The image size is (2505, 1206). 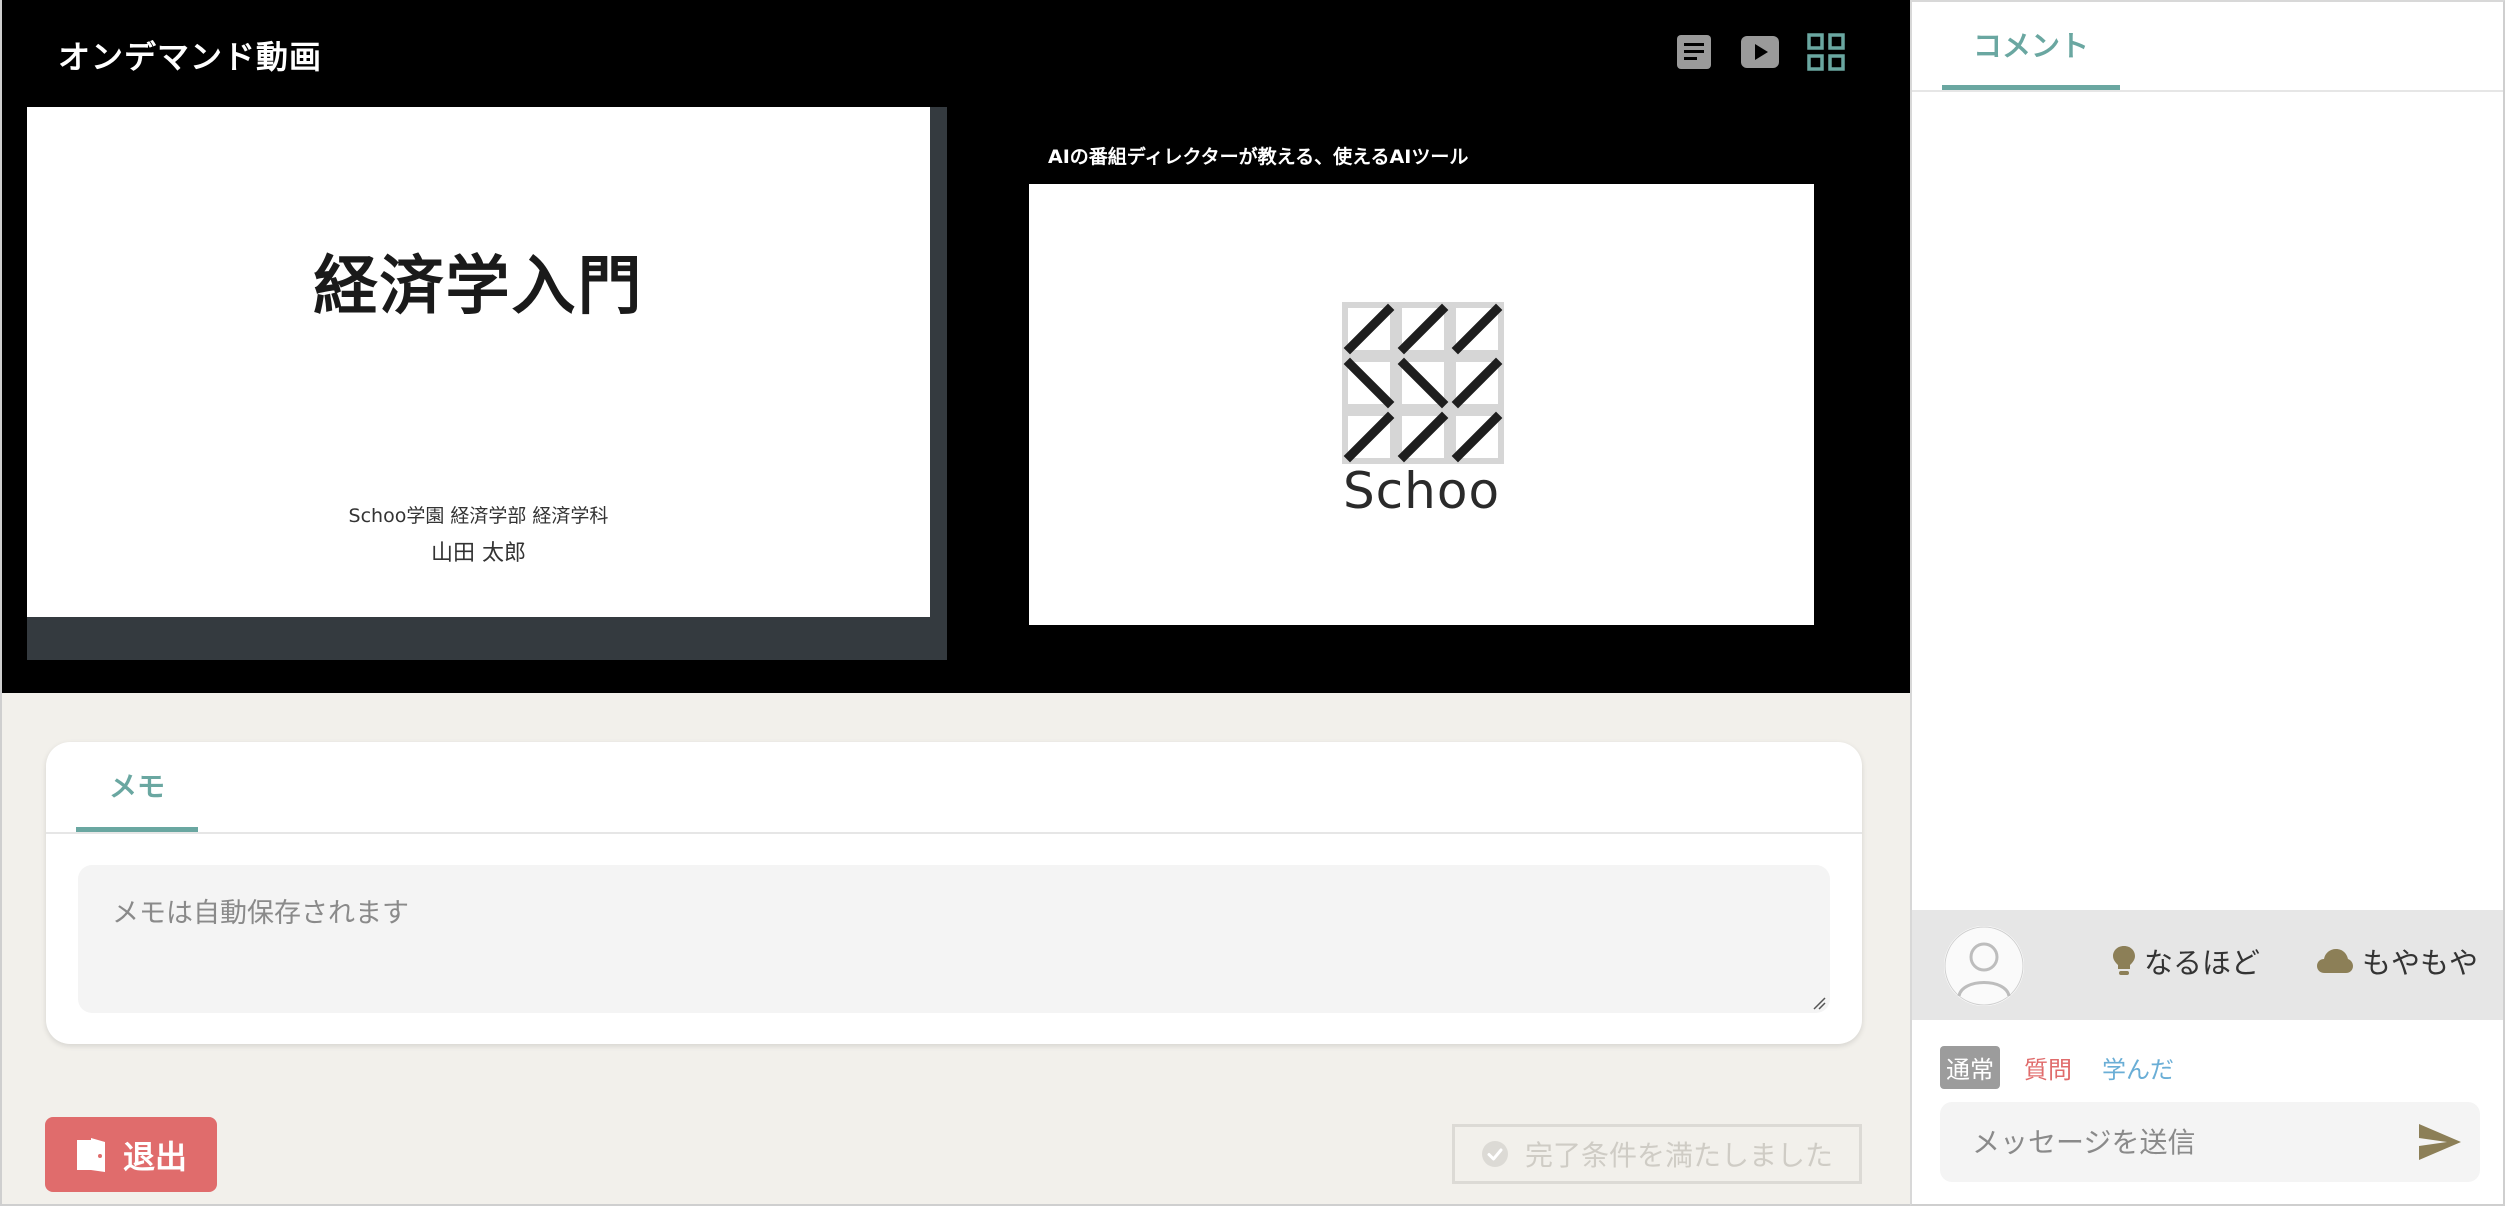 What do you see at coordinates (954, 939) in the screenshot?
I see `memo-input` at bounding box center [954, 939].